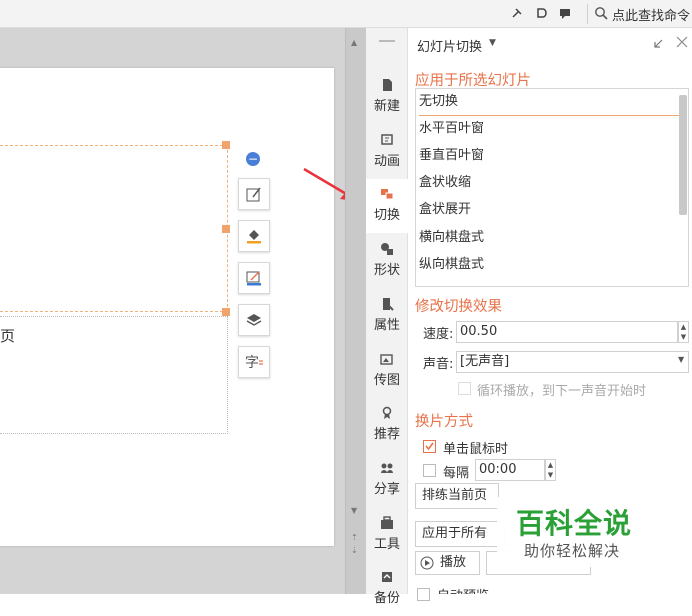  I want to click on loop-label: 循环播放，到下一声音开始时, so click(562, 391).